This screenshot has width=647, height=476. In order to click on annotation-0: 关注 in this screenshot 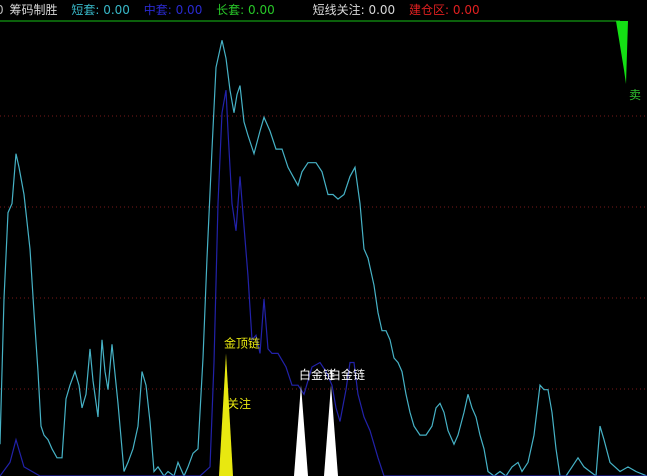, I will do `click(239, 403)`.